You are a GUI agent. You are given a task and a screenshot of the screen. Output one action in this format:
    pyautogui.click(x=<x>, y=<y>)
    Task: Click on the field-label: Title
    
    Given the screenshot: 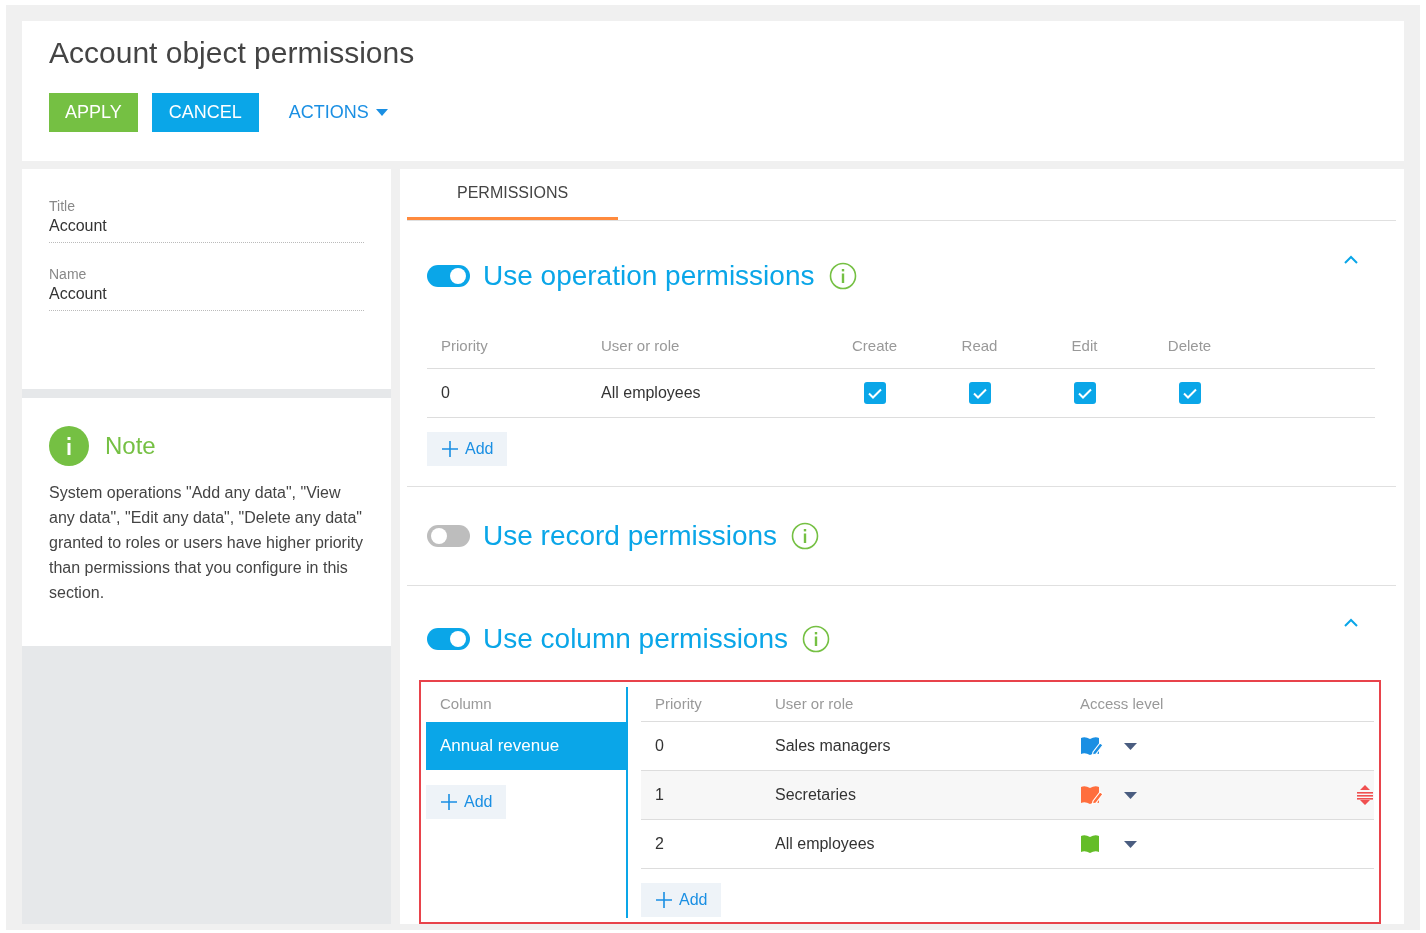 What is the action you would take?
    pyautogui.click(x=62, y=206)
    